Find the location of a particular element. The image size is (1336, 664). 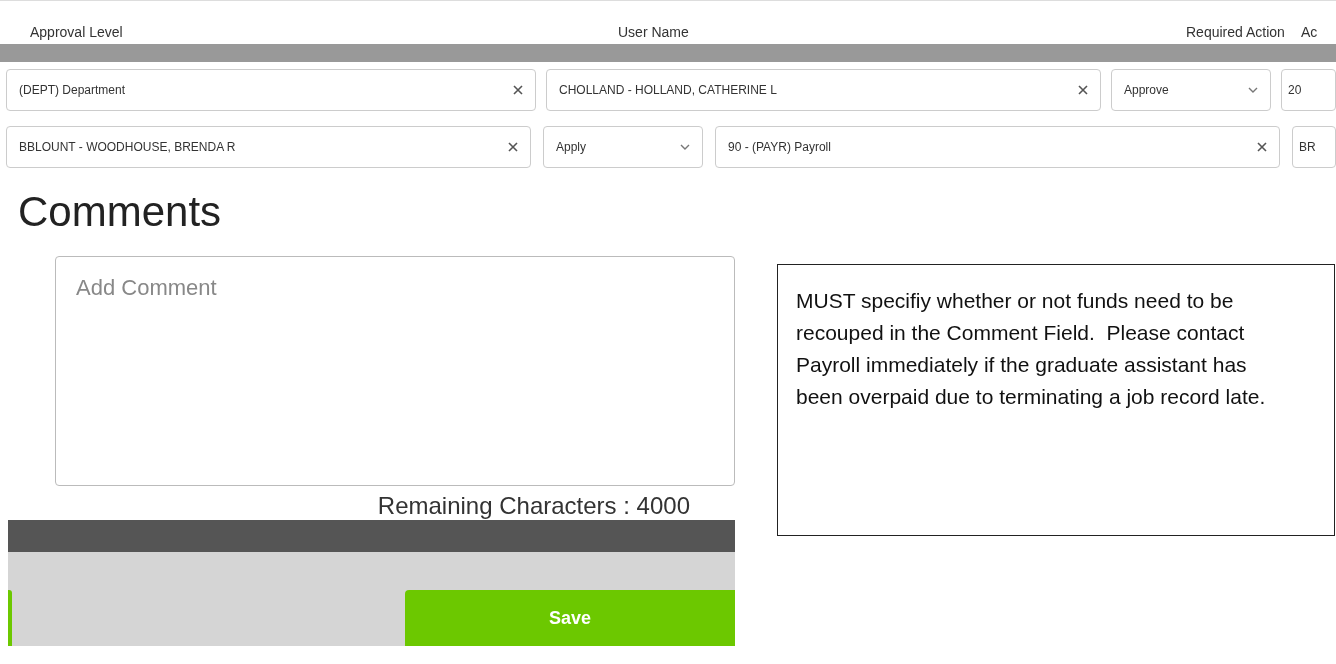

select-field: Approve is located at coordinates (1191, 90).